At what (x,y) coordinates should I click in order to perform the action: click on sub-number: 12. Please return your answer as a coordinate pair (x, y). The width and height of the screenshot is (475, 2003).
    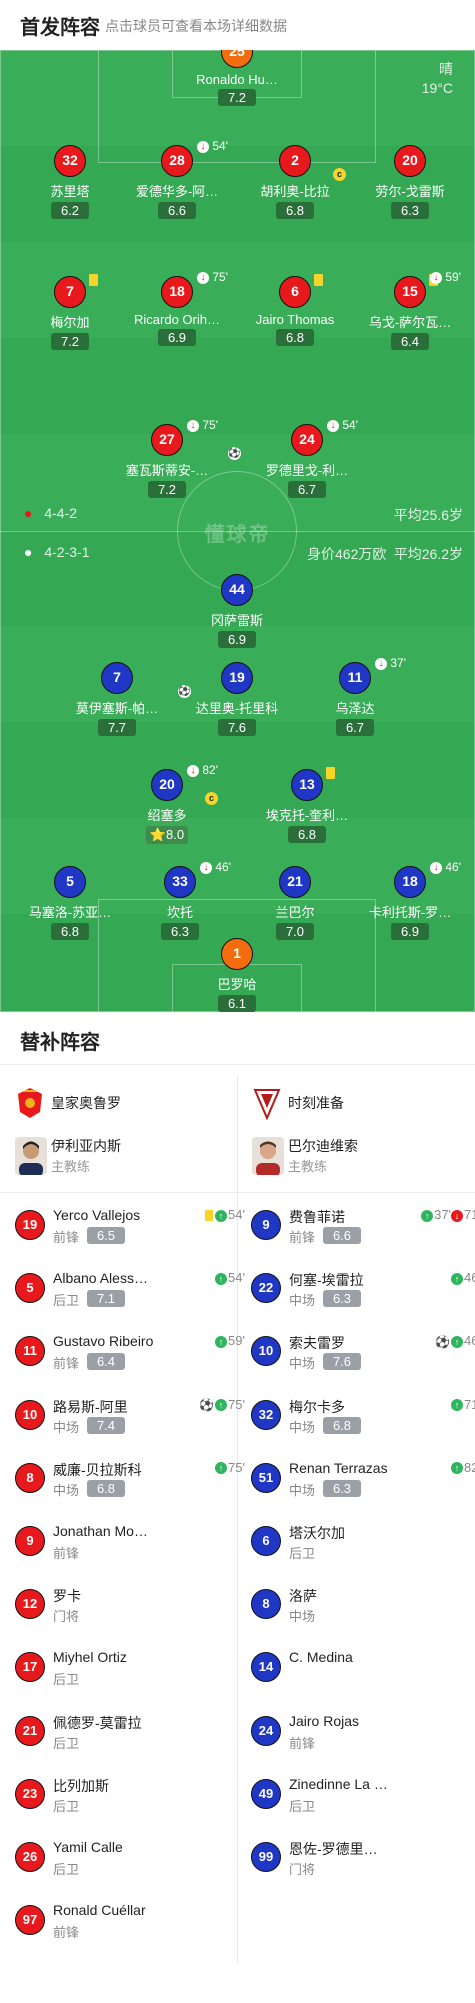
    Looking at the image, I should click on (30, 1604).